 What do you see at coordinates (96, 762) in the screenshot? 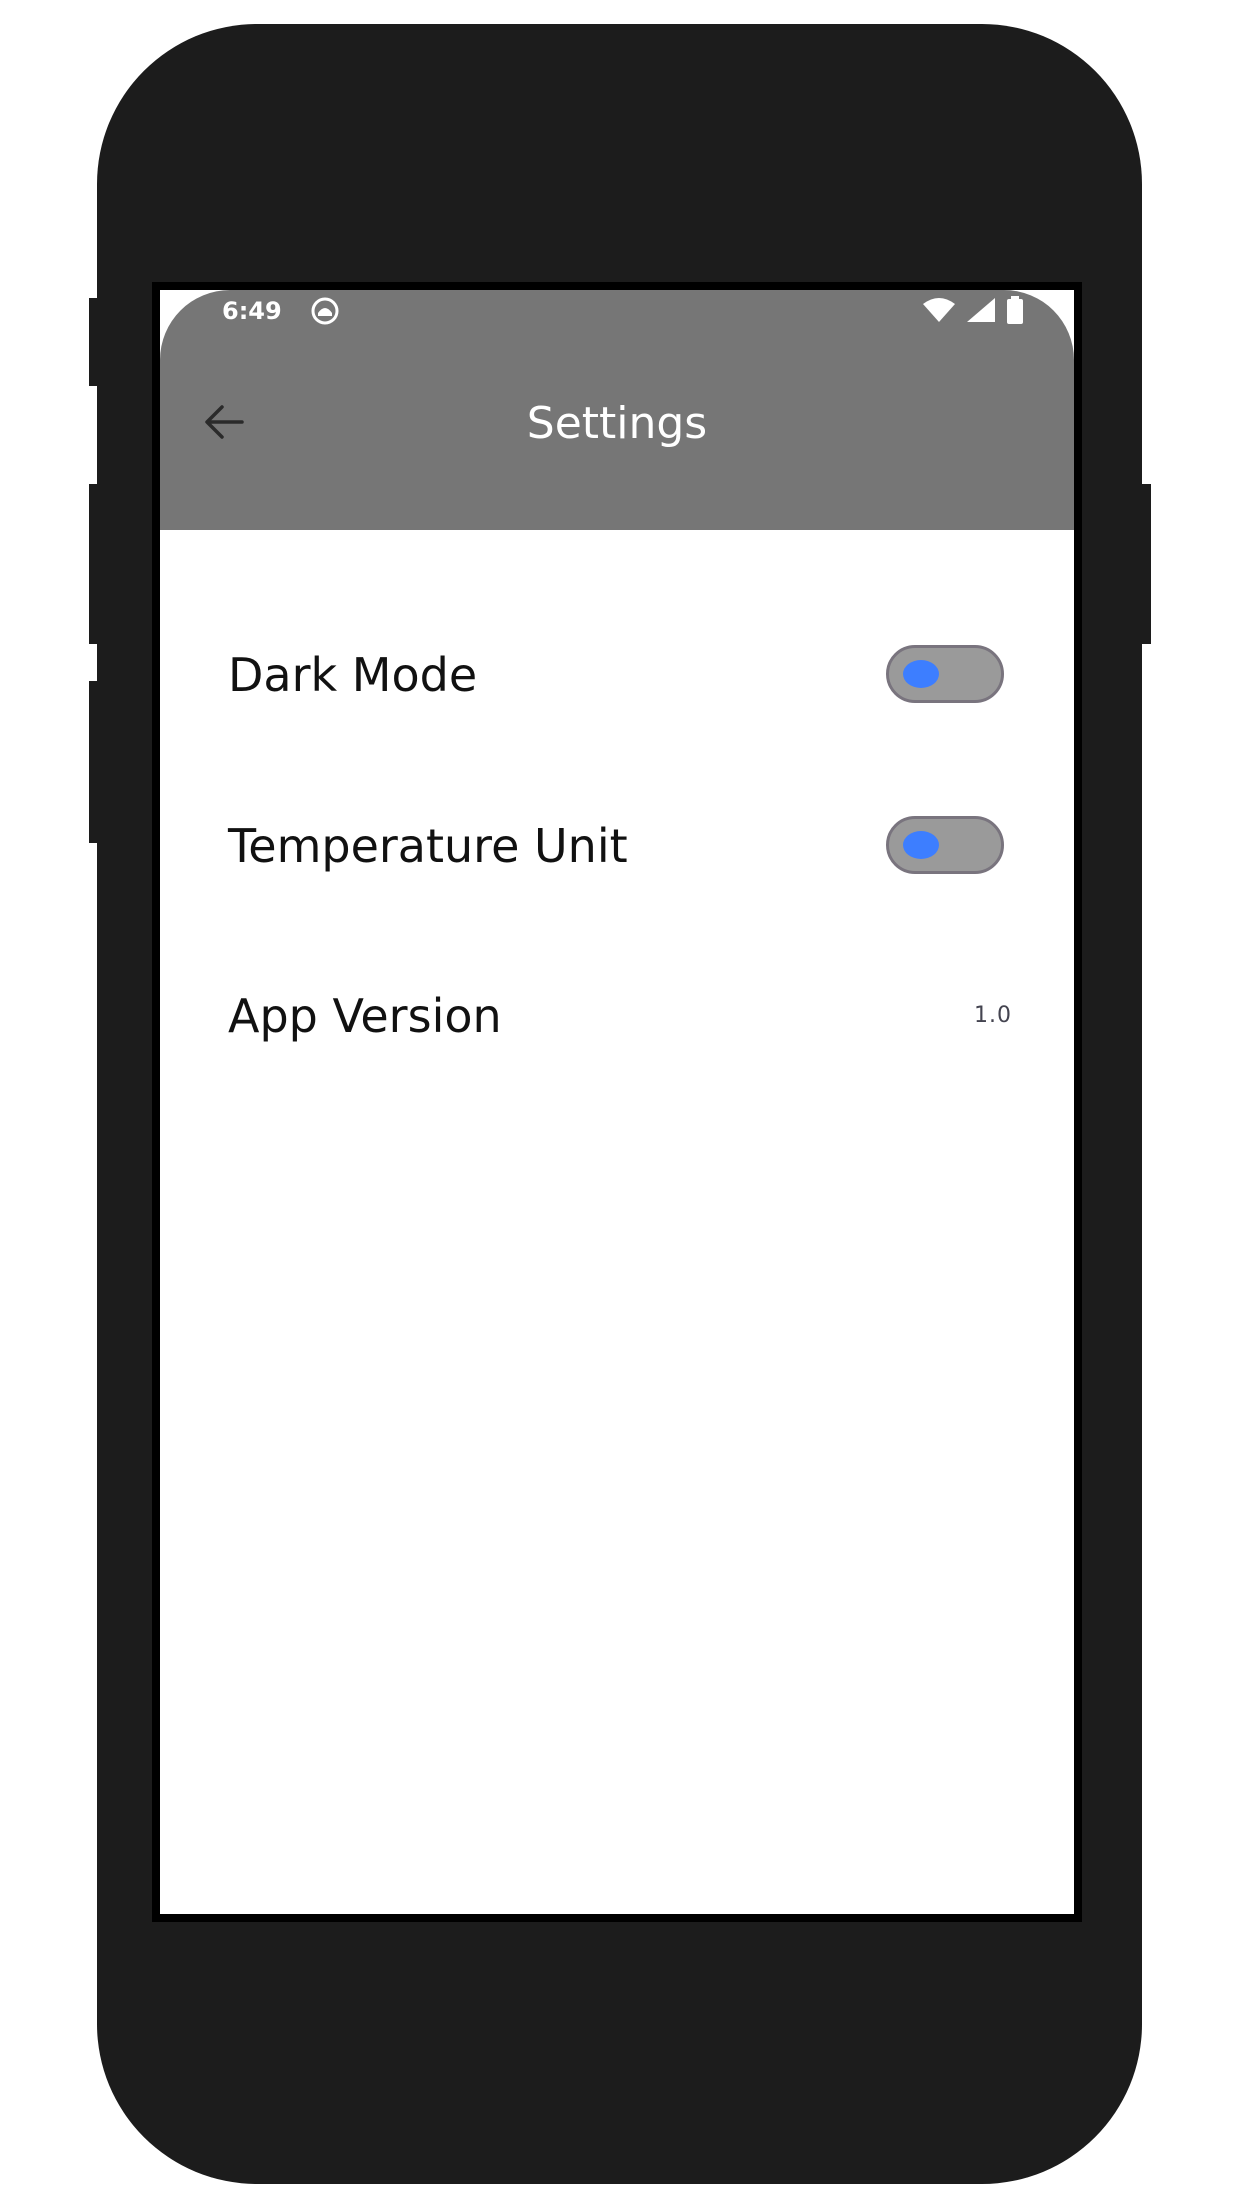
I see `phone-volume-down-button` at bounding box center [96, 762].